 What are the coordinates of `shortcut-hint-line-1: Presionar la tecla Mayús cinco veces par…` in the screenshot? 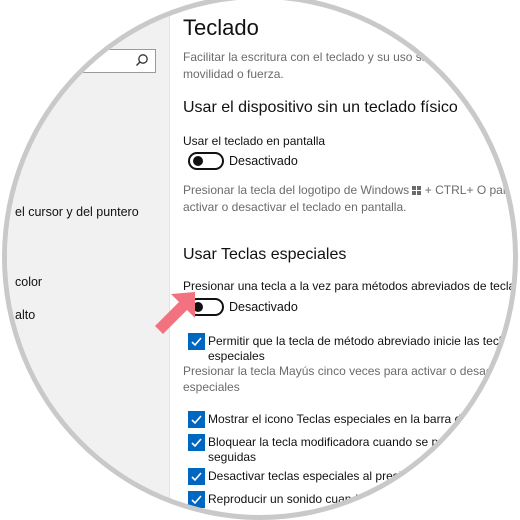 It's located at (350, 371).